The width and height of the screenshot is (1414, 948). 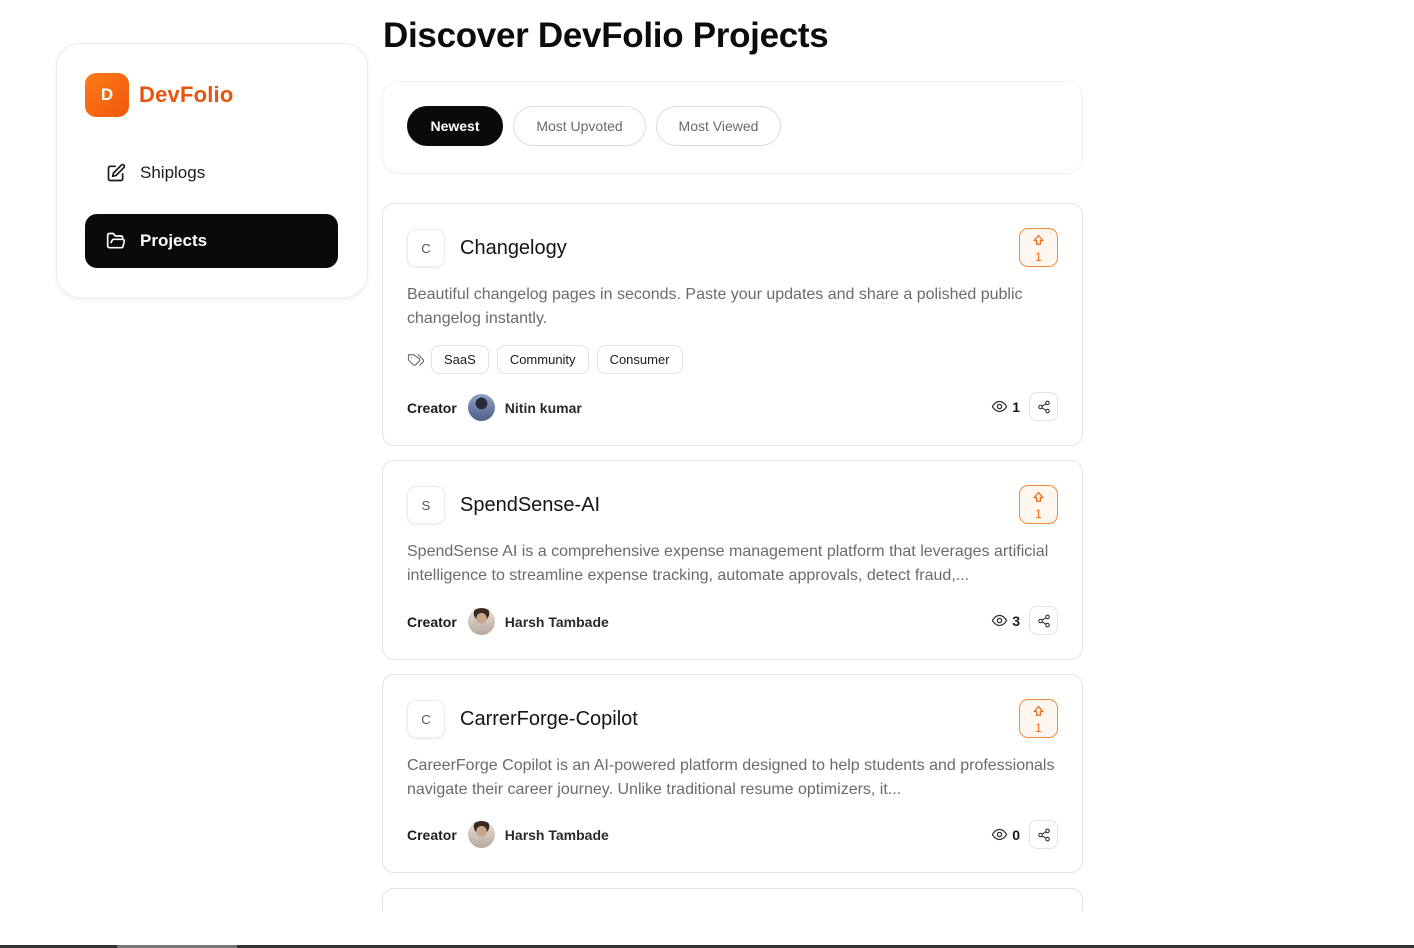 What do you see at coordinates (416, 360) in the screenshot?
I see `tag-icon` at bounding box center [416, 360].